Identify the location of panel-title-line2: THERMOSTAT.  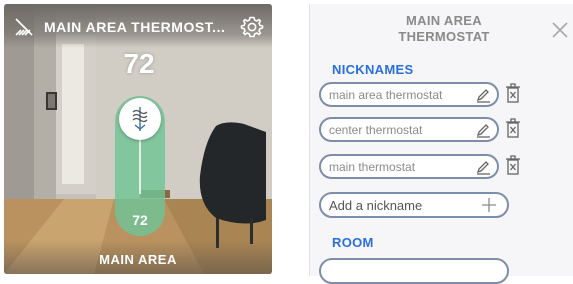
(444, 36).